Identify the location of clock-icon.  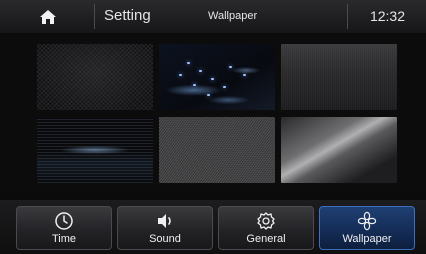
(64, 221).